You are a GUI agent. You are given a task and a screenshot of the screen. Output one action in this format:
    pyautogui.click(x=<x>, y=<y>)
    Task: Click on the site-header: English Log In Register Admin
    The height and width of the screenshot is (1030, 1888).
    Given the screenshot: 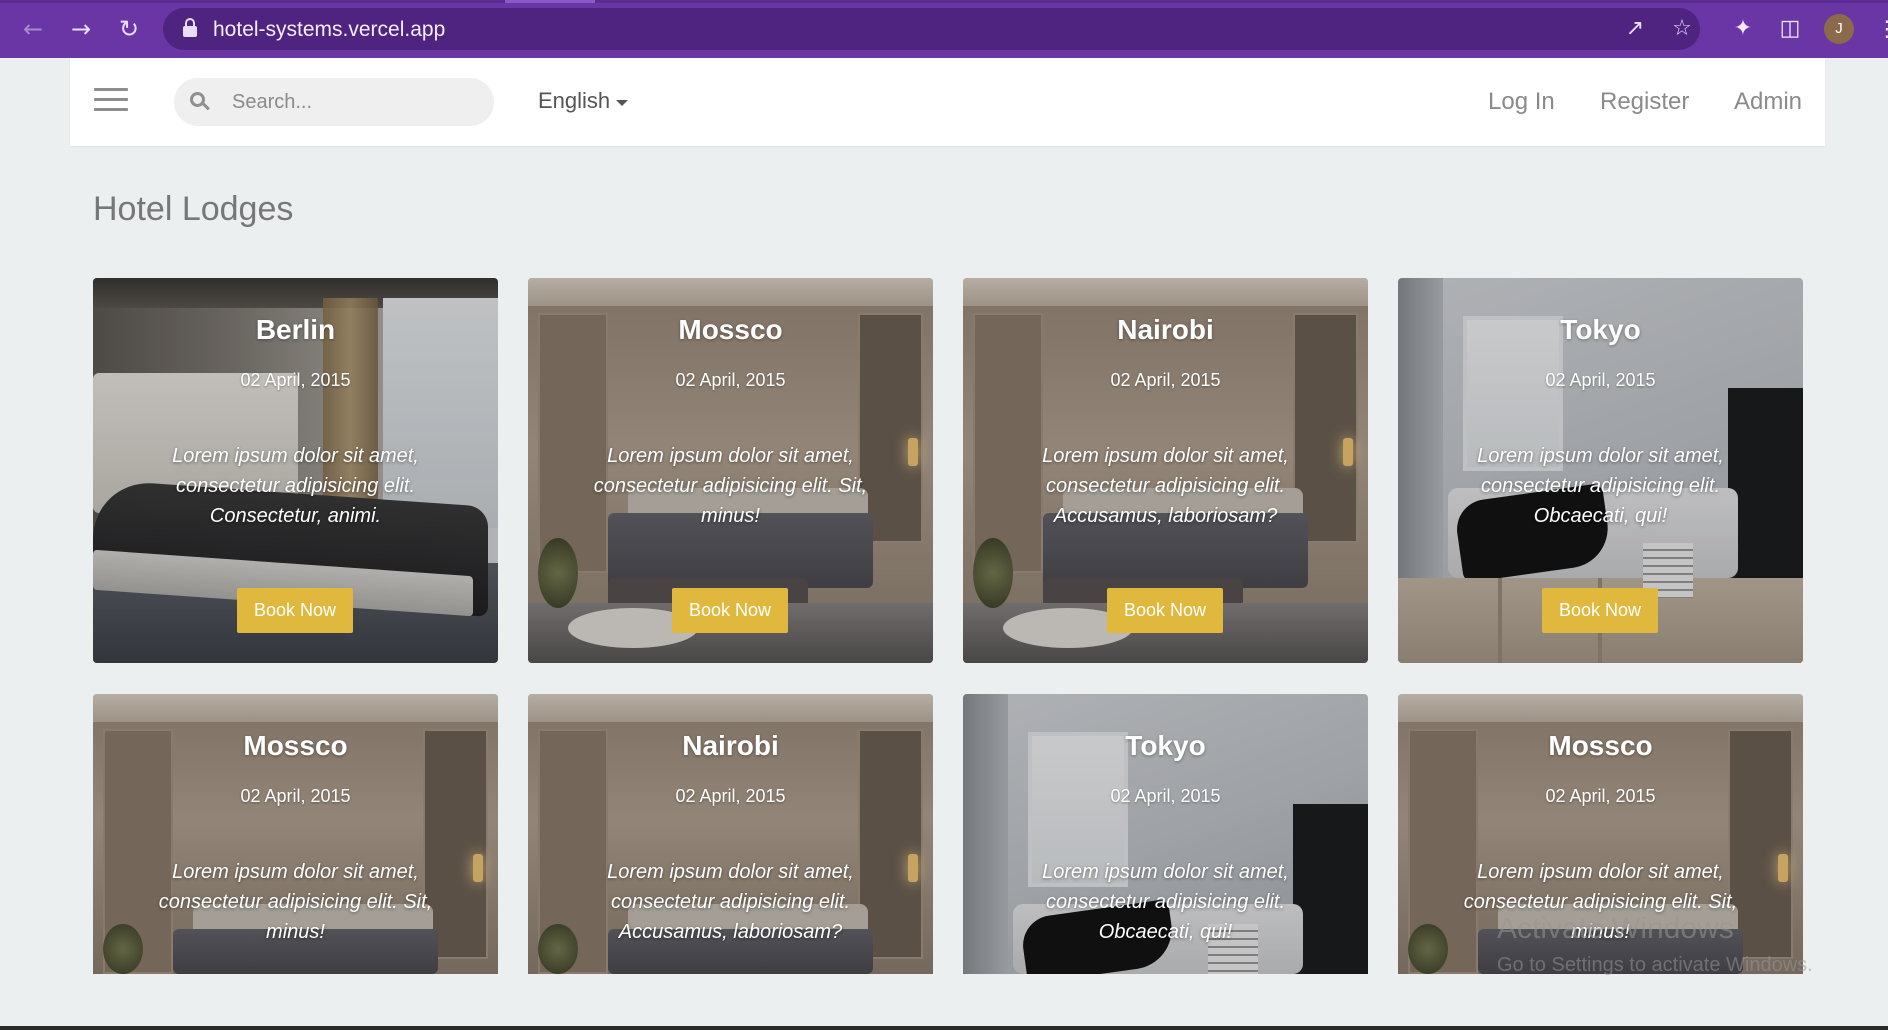 What is the action you would take?
    pyautogui.click(x=947, y=102)
    